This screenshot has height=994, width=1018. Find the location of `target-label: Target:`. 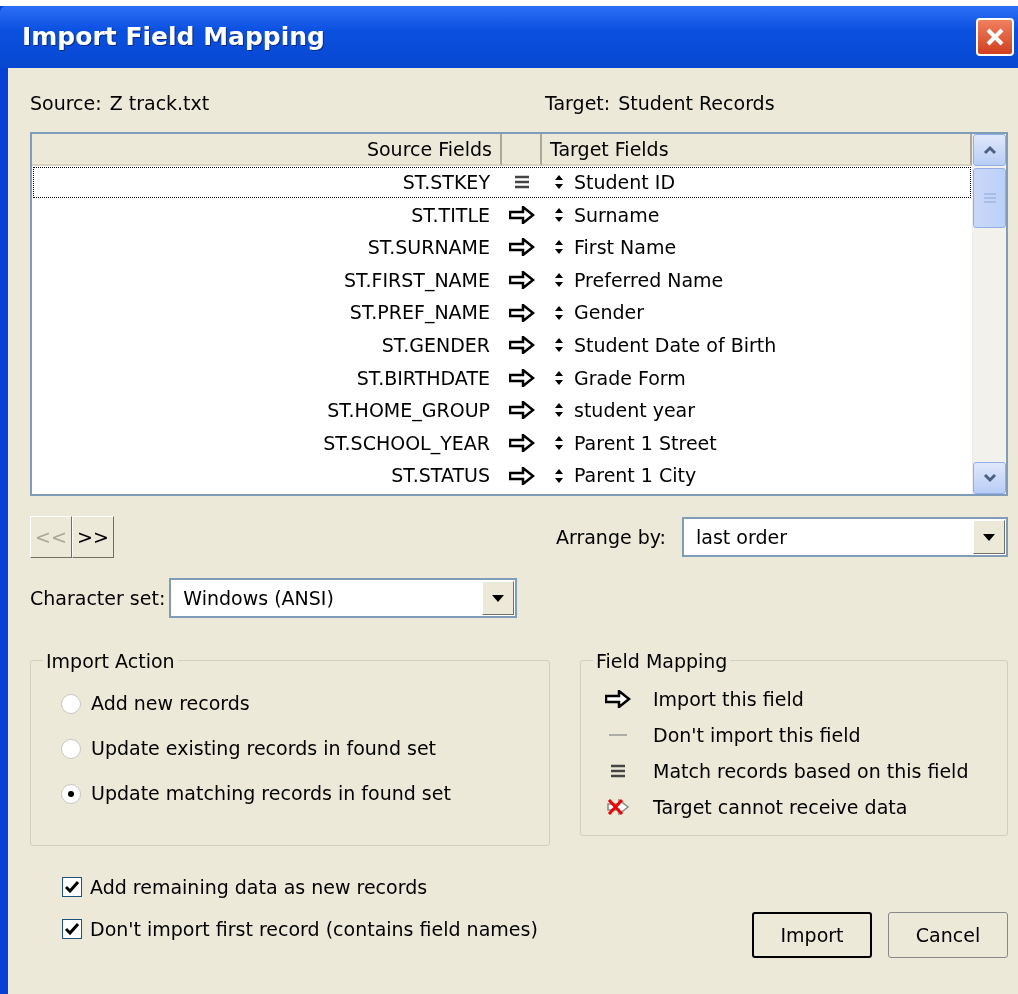

target-label: Target: is located at coordinates (578, 103).